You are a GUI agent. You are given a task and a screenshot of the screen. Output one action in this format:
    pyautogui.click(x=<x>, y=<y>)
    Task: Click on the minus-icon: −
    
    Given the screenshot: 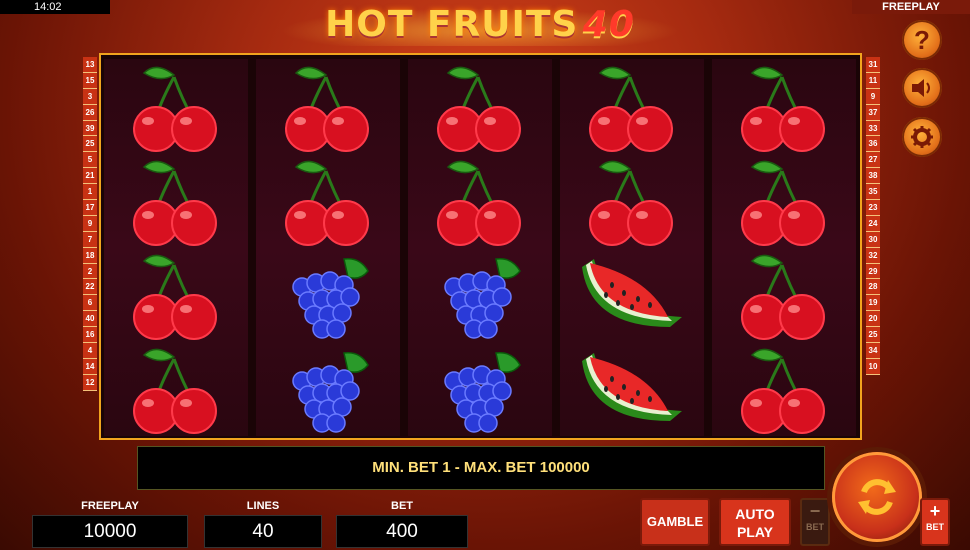 What is the action you would take?
    pyautogui.click(x=815, y=511)
    